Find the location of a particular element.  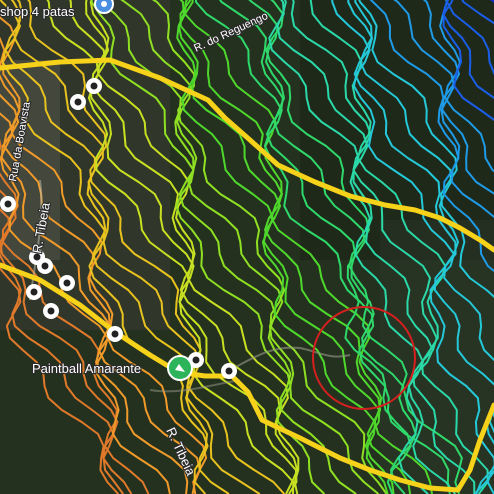

shop-pin is located at coordinates (104, 7).